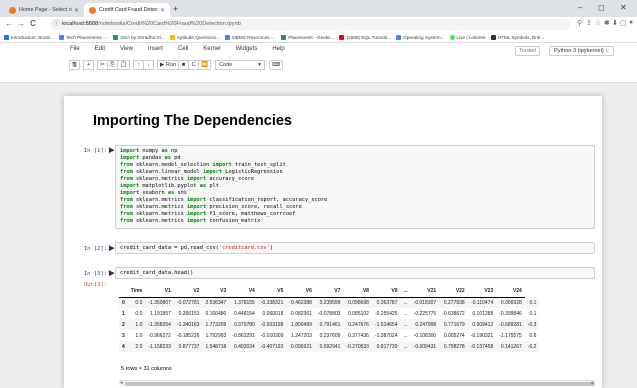 This screenshot has width=637, height=388. What do you see at coordinates (301, 346) in the screenshot?
I see `table-cell: 0.095921` at bounding box center [301, 346].